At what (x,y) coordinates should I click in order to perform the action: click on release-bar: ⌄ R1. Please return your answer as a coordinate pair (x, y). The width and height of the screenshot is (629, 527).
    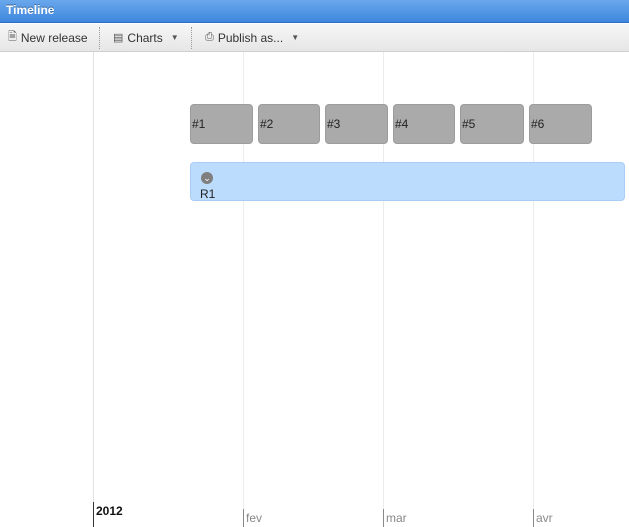
    Looking at the image, I should click on (407, 181).